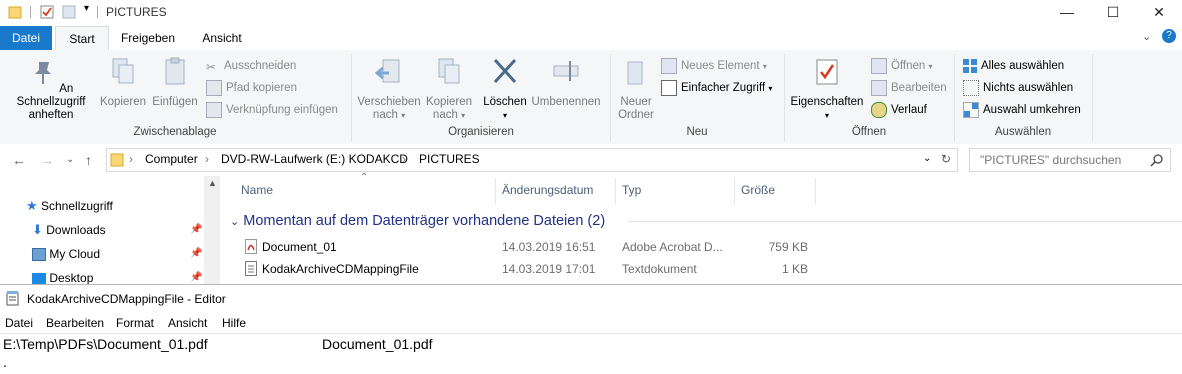 The width and height of the screenshot is (1182, 374). I want to click on select-all-button: Alles auswählen, so click(1013, 66).